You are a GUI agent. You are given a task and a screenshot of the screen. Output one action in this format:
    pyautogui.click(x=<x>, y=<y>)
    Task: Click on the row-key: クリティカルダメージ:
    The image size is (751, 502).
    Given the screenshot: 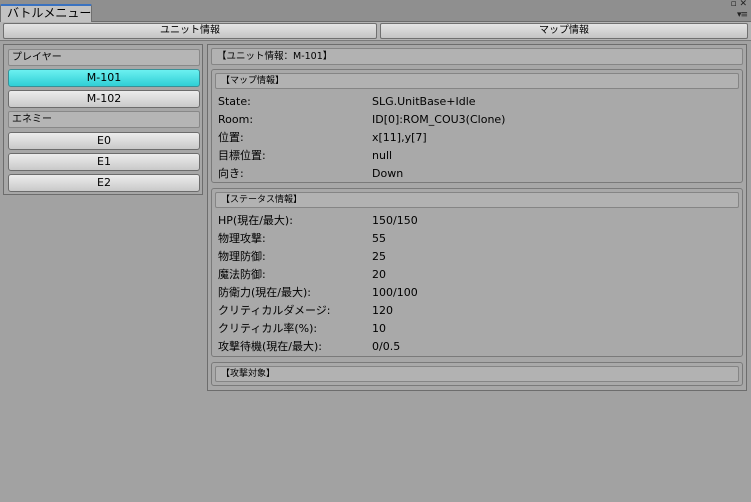 What is the action you would take?
    pyautogui.click(x=274, y=310)
    